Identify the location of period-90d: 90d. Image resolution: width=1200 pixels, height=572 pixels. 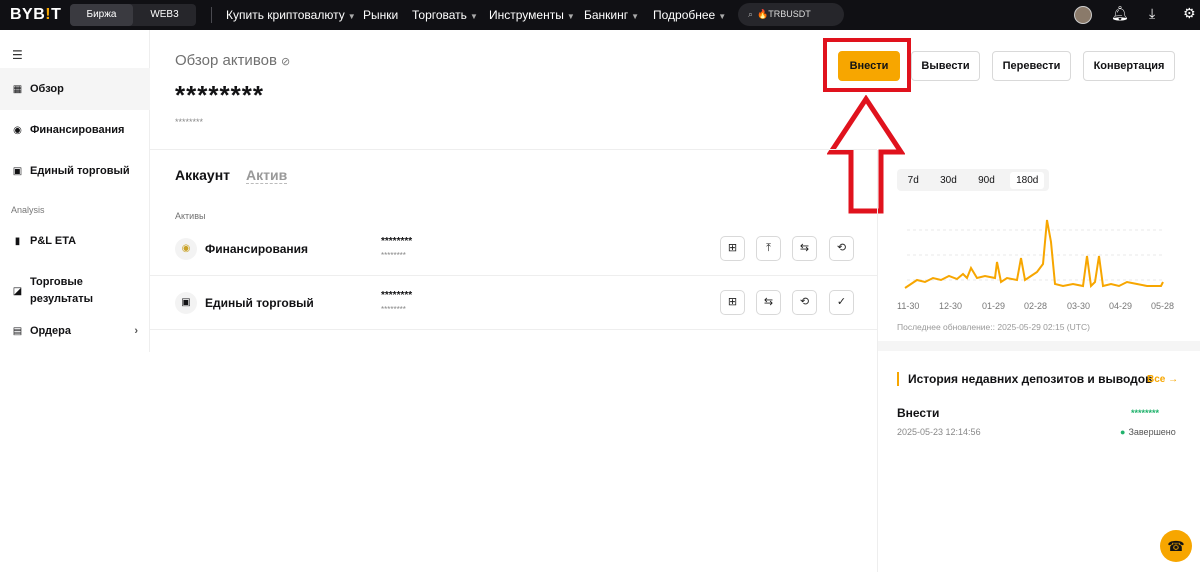
(986, 180).